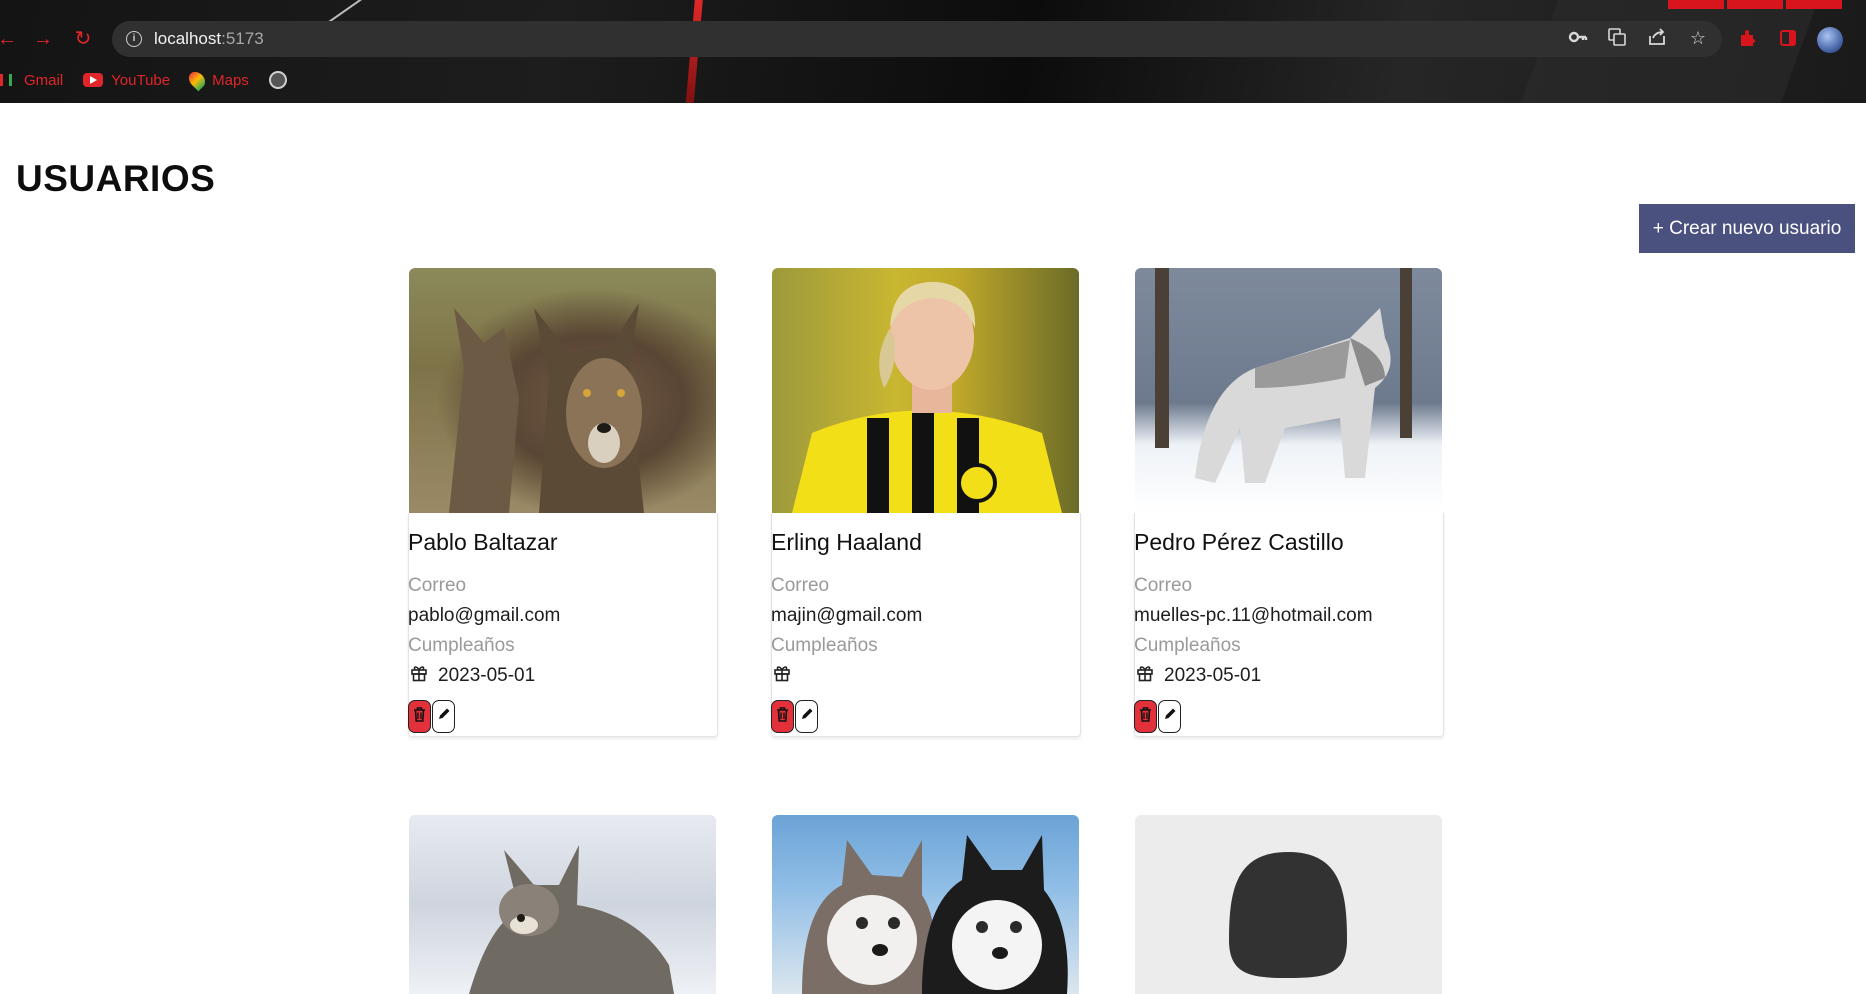  Describe the element at coordinates (1830, 40) in the screenshot. I see `profile-avatar` at that location.